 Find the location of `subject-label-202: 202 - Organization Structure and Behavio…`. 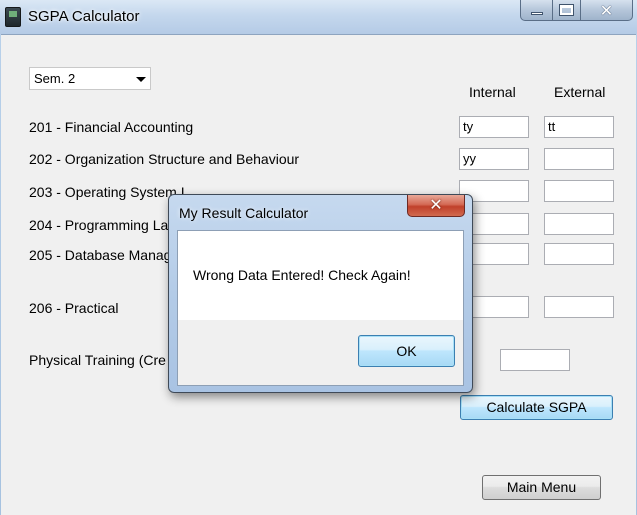

subject-label-202: 202 - Organization Structure and Behavio… is located at coordinates (164, 159).